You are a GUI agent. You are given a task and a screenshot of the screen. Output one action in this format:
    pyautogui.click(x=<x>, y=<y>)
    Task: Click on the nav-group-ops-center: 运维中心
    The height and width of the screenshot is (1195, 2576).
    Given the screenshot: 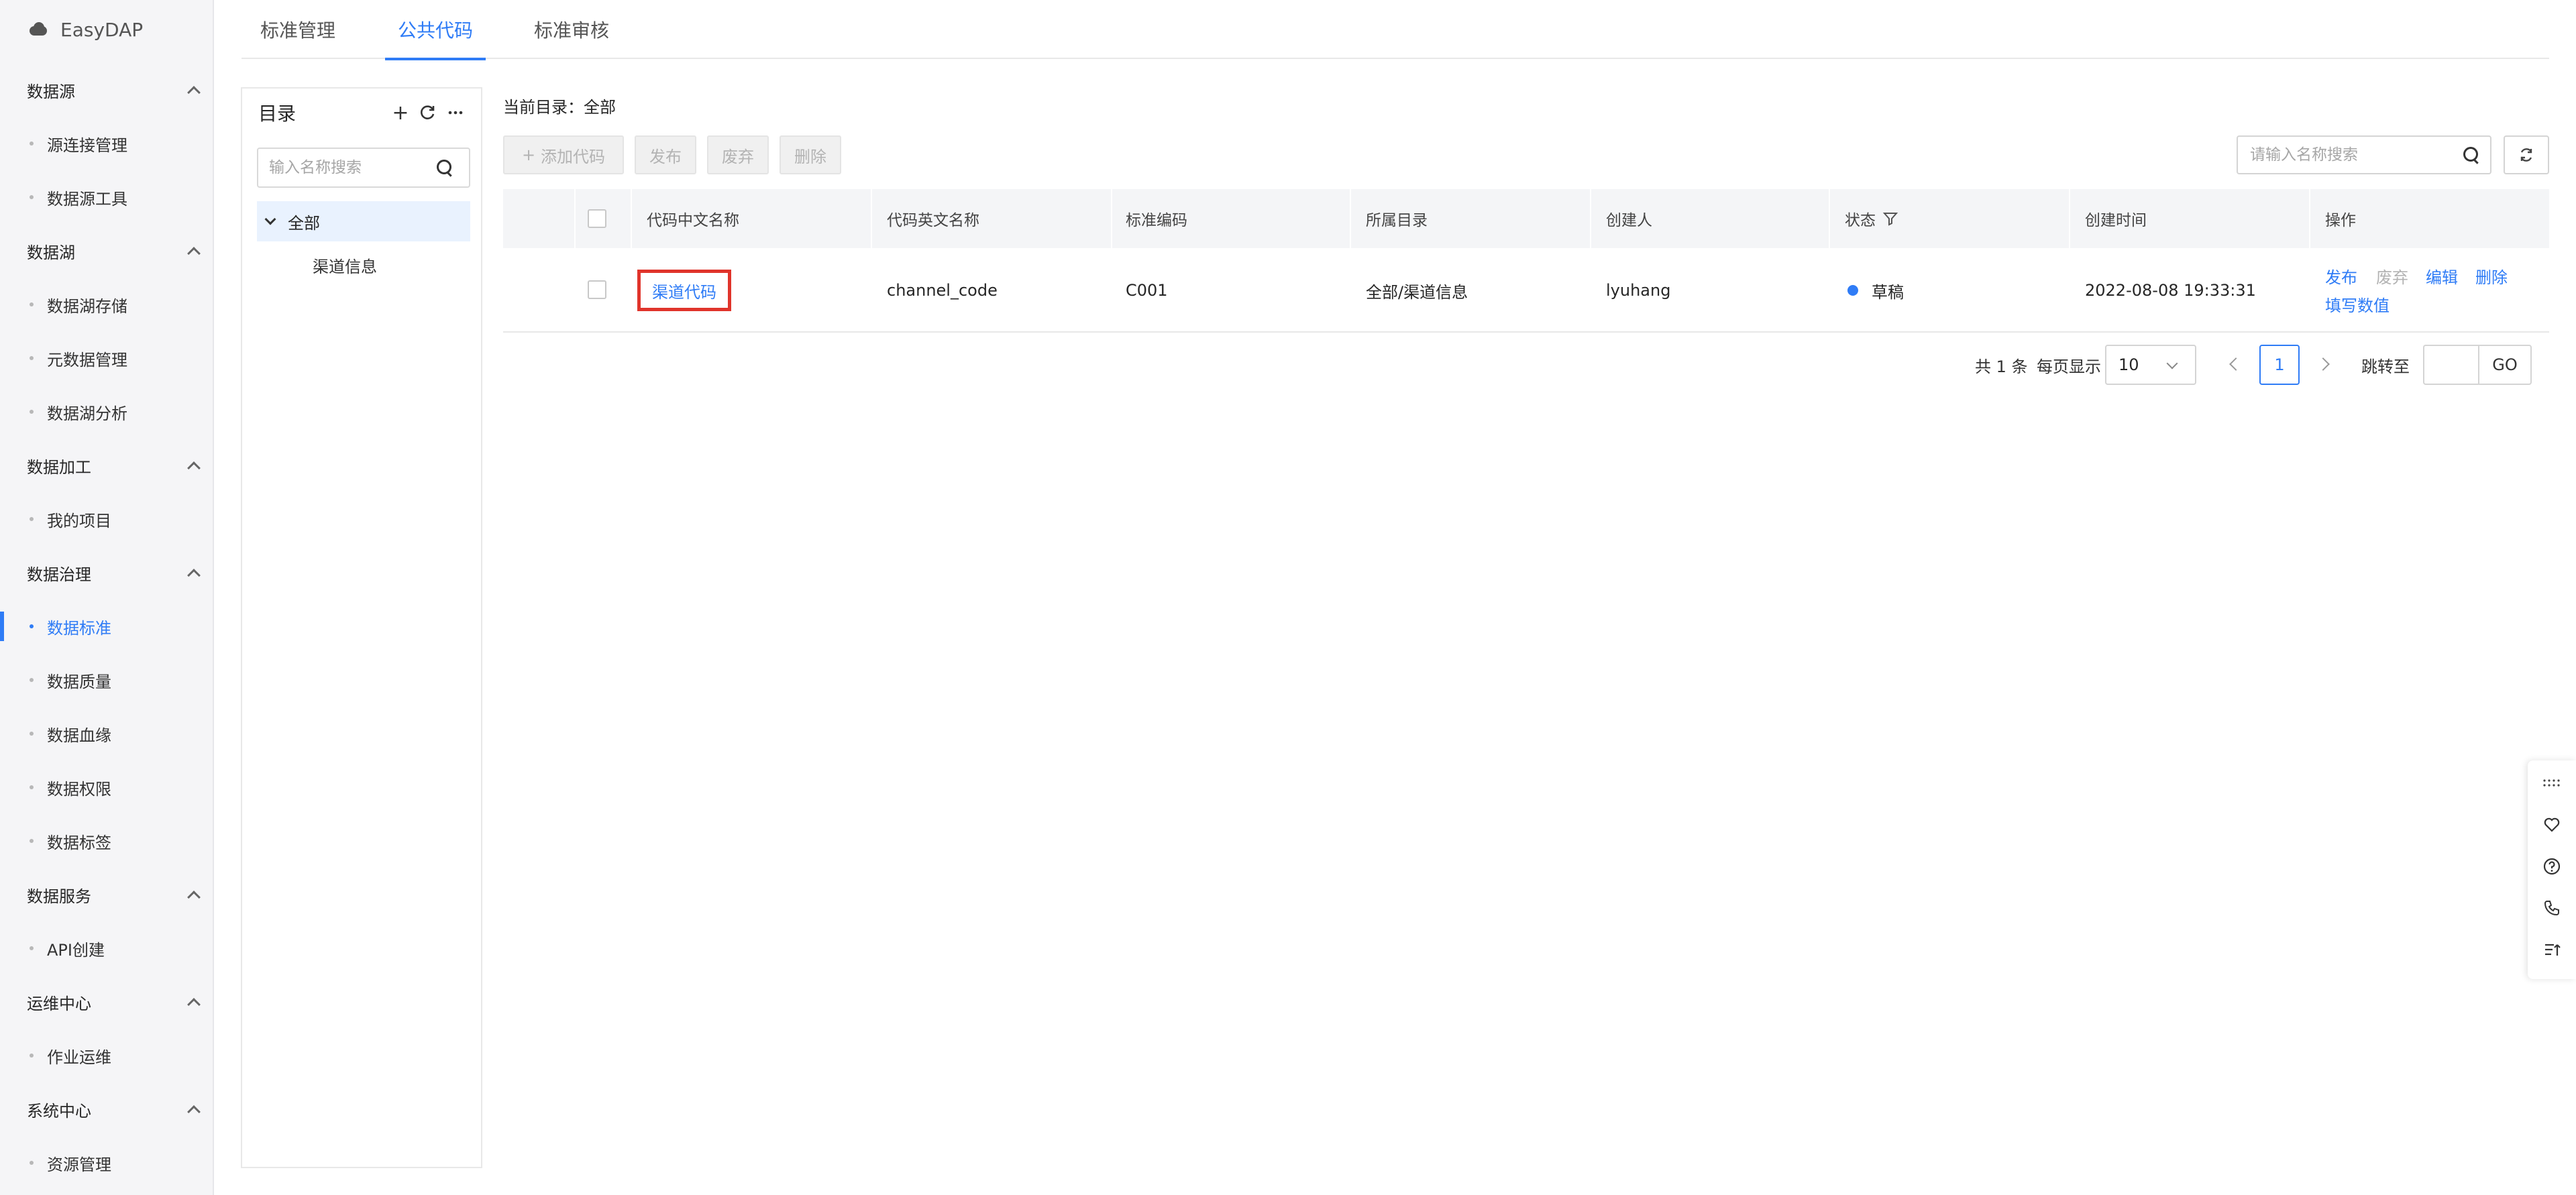 What is the action you would take?
    pyautogui.click(x=115, y=1001)
    